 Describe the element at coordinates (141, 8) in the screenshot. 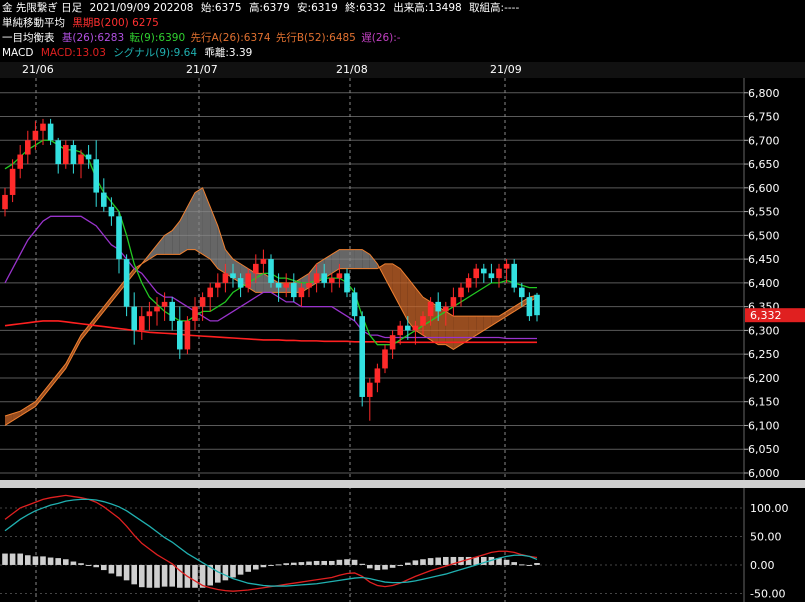

I see `date-label: 2021/09/09 202208` at that location.